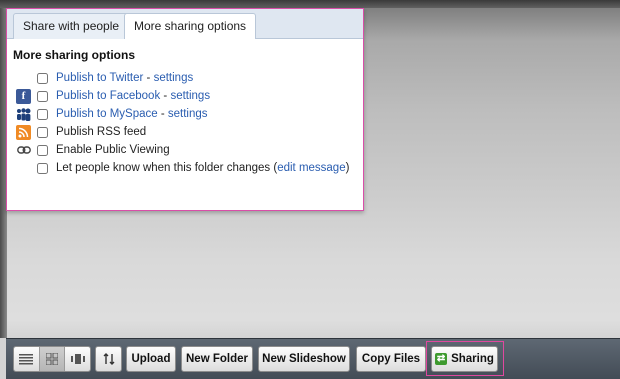 This screenshot has height=379, width=620. I want to click on window-top-strip, so click(310, 4).